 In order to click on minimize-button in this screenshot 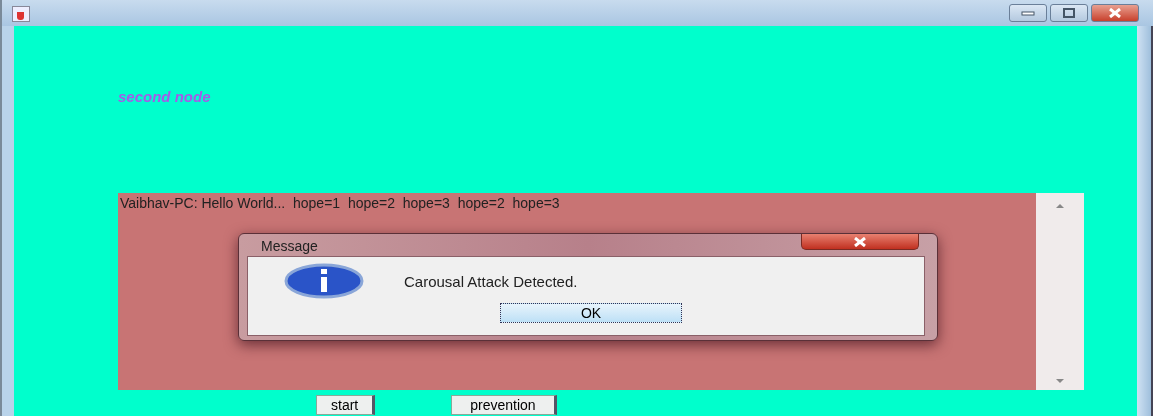, I will do `click(1028, 13)`.